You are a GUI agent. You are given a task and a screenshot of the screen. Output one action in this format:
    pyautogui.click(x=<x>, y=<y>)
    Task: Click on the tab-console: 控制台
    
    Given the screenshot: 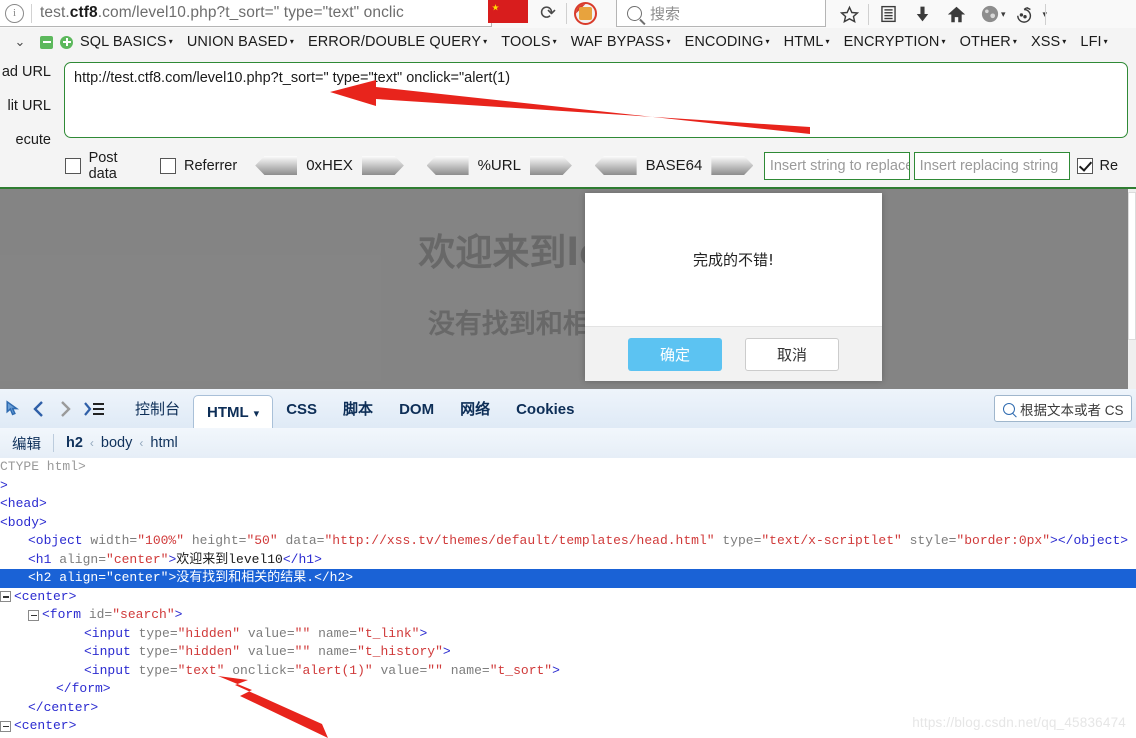 What is the action you would take?
    pyautogui.click(x=157, y=408)
    